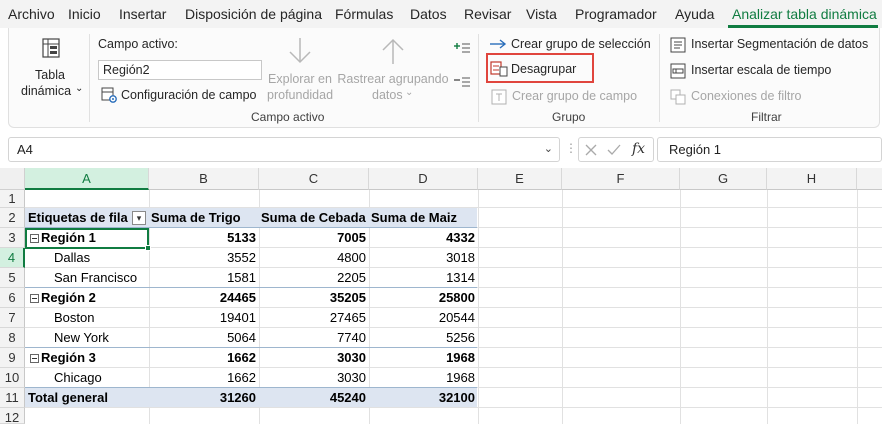  I want to click on fill-handle, so click(148, 248).